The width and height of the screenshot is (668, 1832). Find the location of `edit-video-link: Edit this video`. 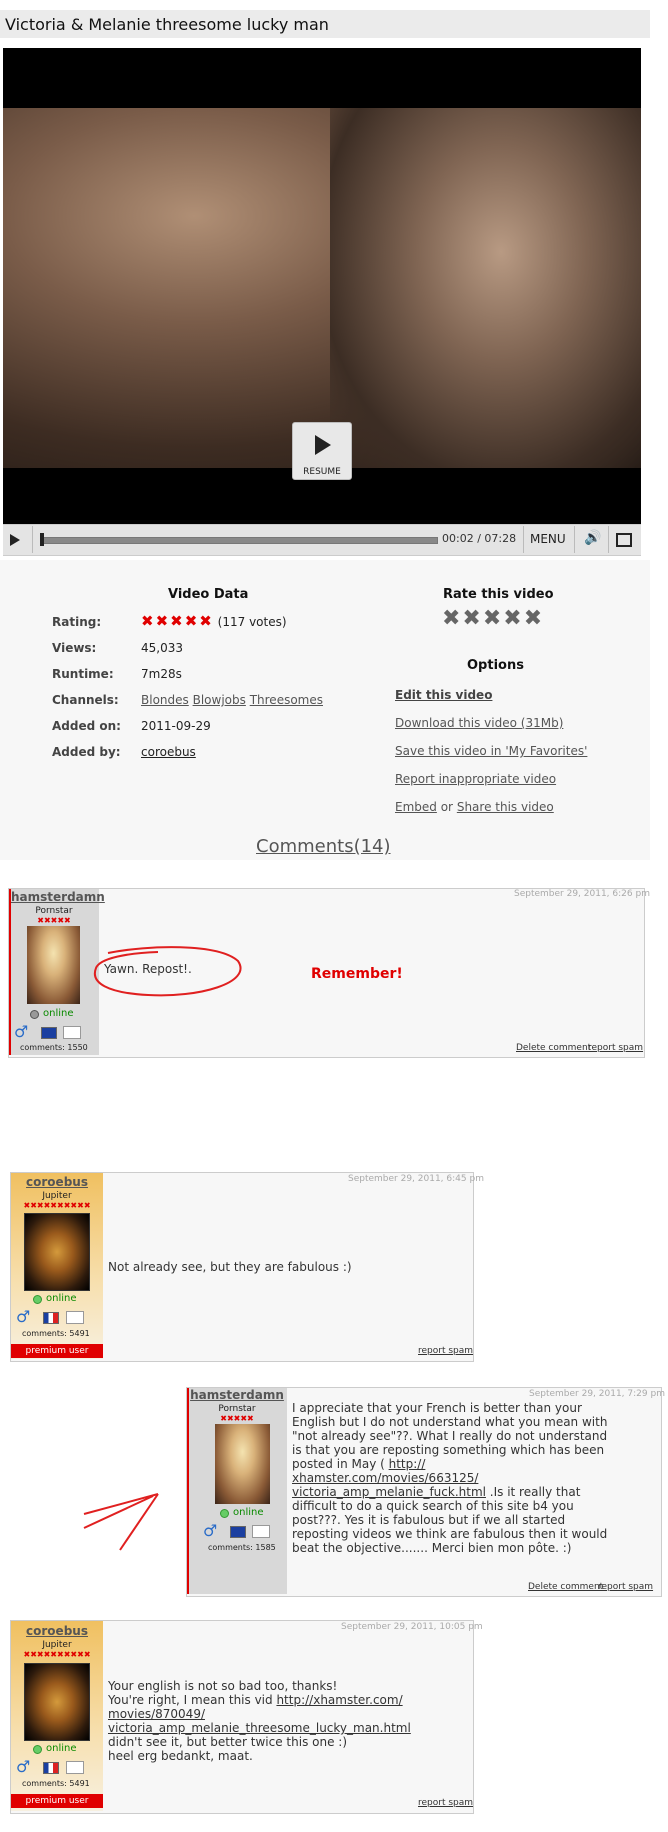

edit-video-link: Edit this video is located at coordinates (443, 695).